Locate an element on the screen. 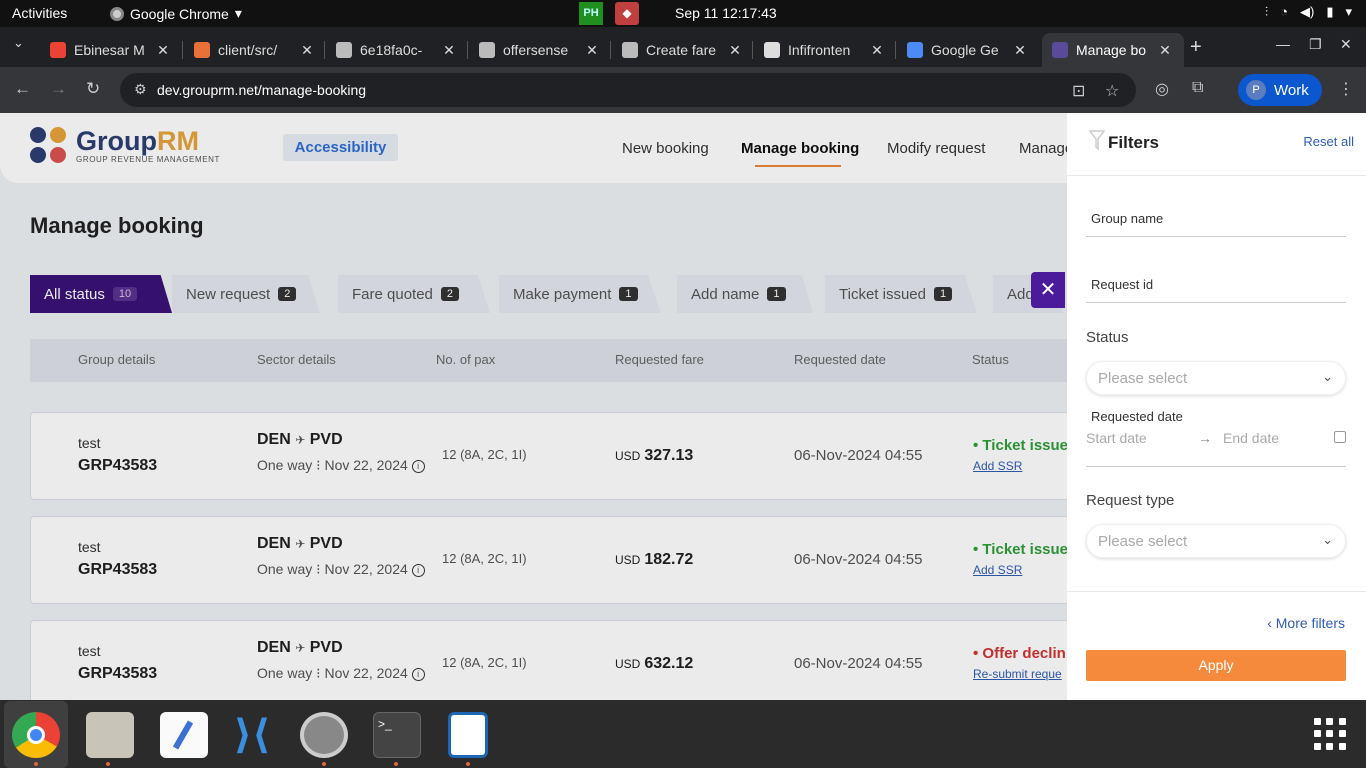  more-filters-link: ‹ More filters is located at coordinates (1306, 623).